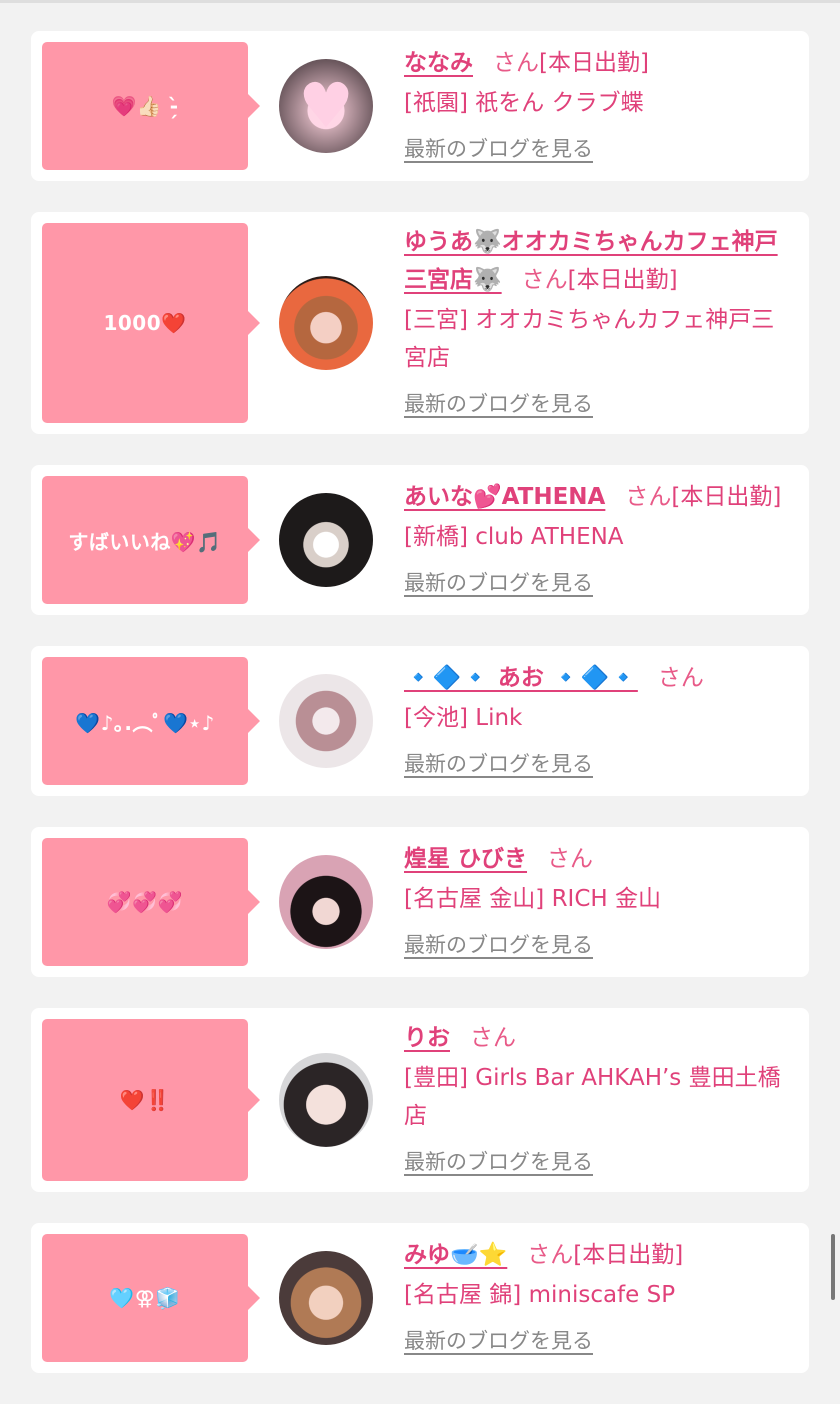 Image resolution: width=840 pixels, height=1404 pixels. Describe the element at coordinates (145, 722) in the screenshot. I see `comment-text: 💙♪｡.︵ﾟ💙⋆♪` at that location.